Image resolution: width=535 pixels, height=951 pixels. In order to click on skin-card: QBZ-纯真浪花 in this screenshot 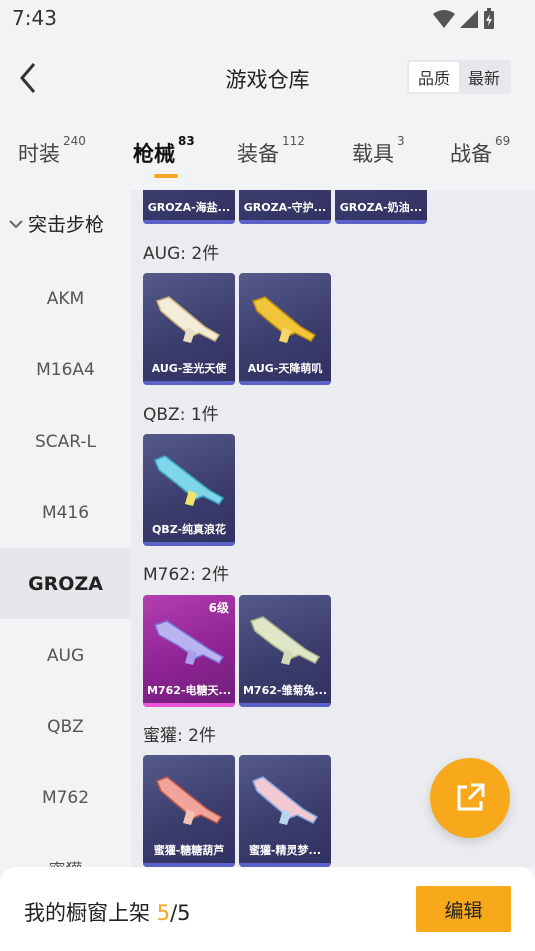, I will do `click(189, 490)`.